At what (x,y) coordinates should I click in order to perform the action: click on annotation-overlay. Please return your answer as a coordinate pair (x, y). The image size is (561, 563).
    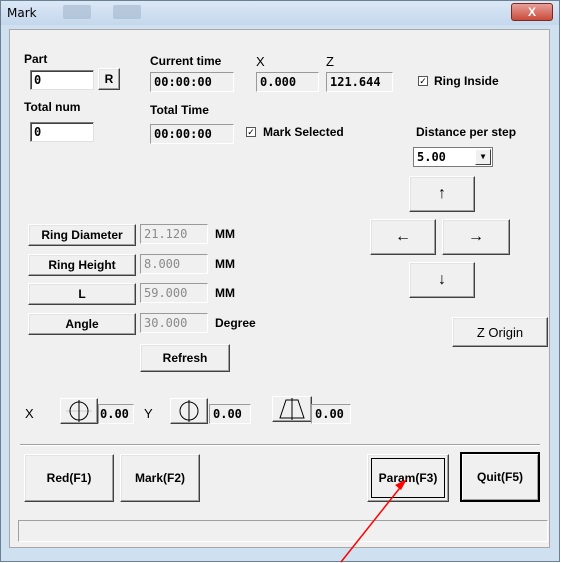
    Looking at the image, I should click on (373, 521).